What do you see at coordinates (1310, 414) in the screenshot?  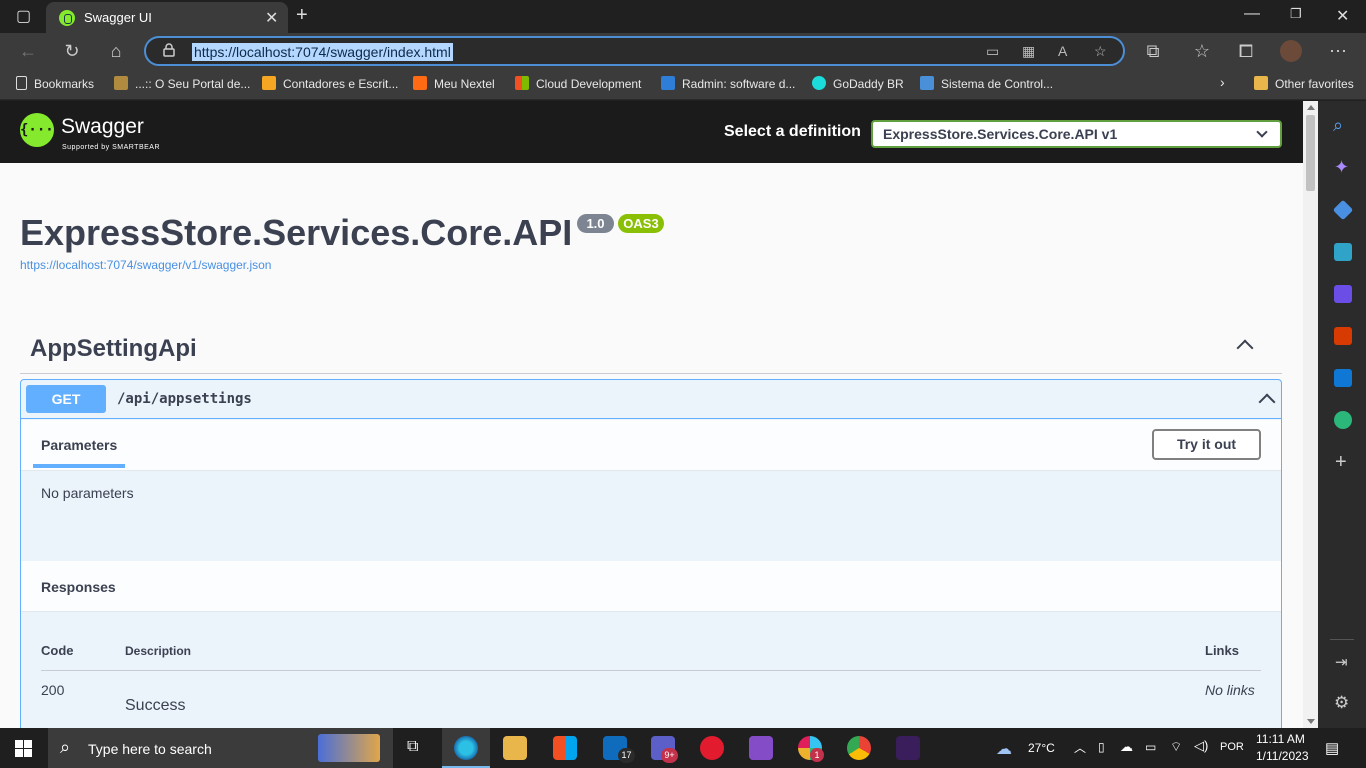 I see `page-scrollbar` at bounding box center [1310, 414].